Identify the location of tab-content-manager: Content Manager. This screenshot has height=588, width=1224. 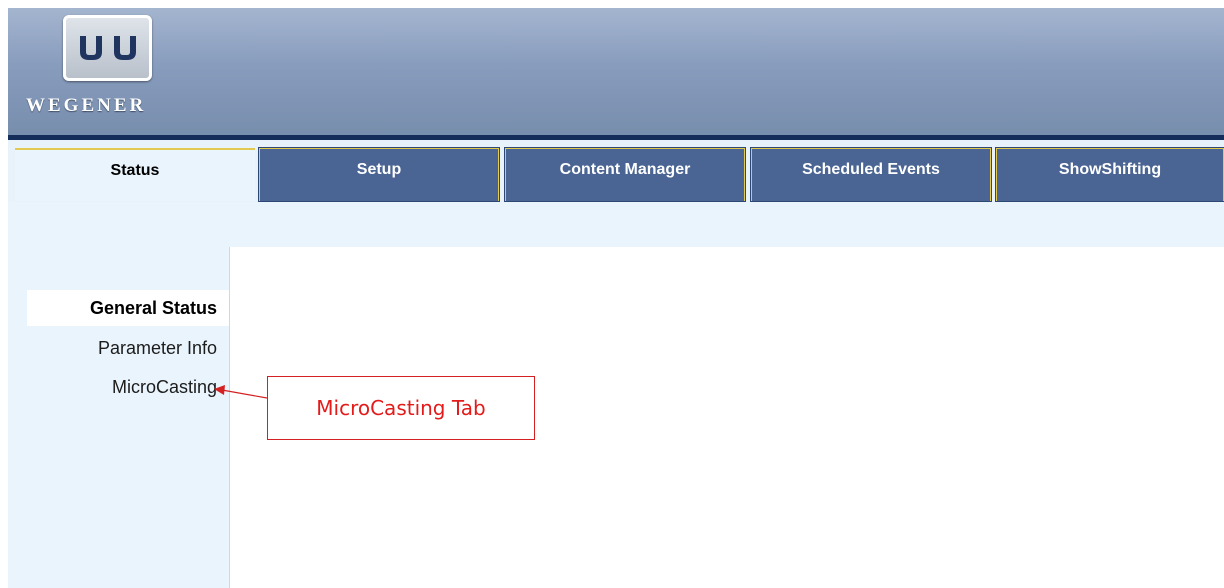
(625, 174).